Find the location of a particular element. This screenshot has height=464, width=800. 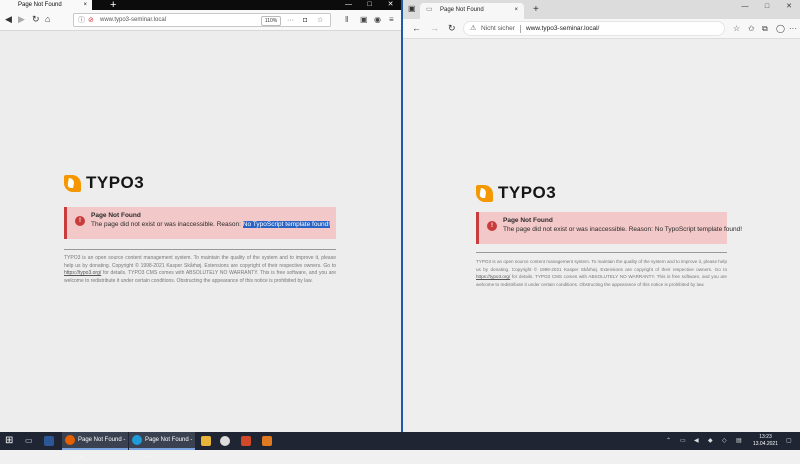

firefox-tab-bar: Page Not Found × + — □ ✕ is located at coordinates (200, 5).